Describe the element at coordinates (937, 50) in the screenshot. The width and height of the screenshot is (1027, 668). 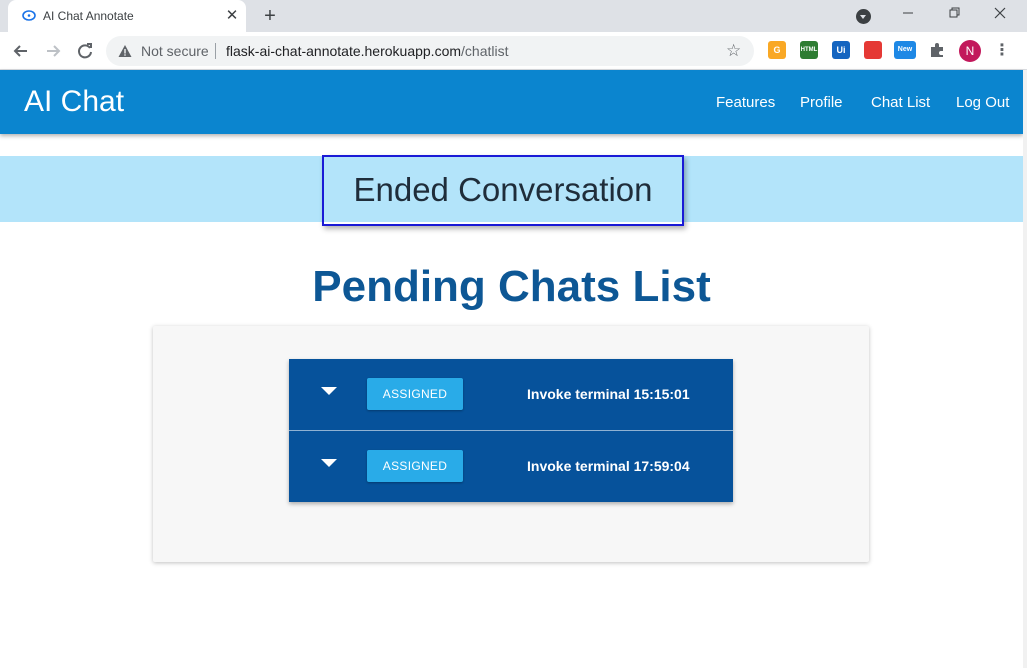
I see `extensions-puzzle-icon` at that location.